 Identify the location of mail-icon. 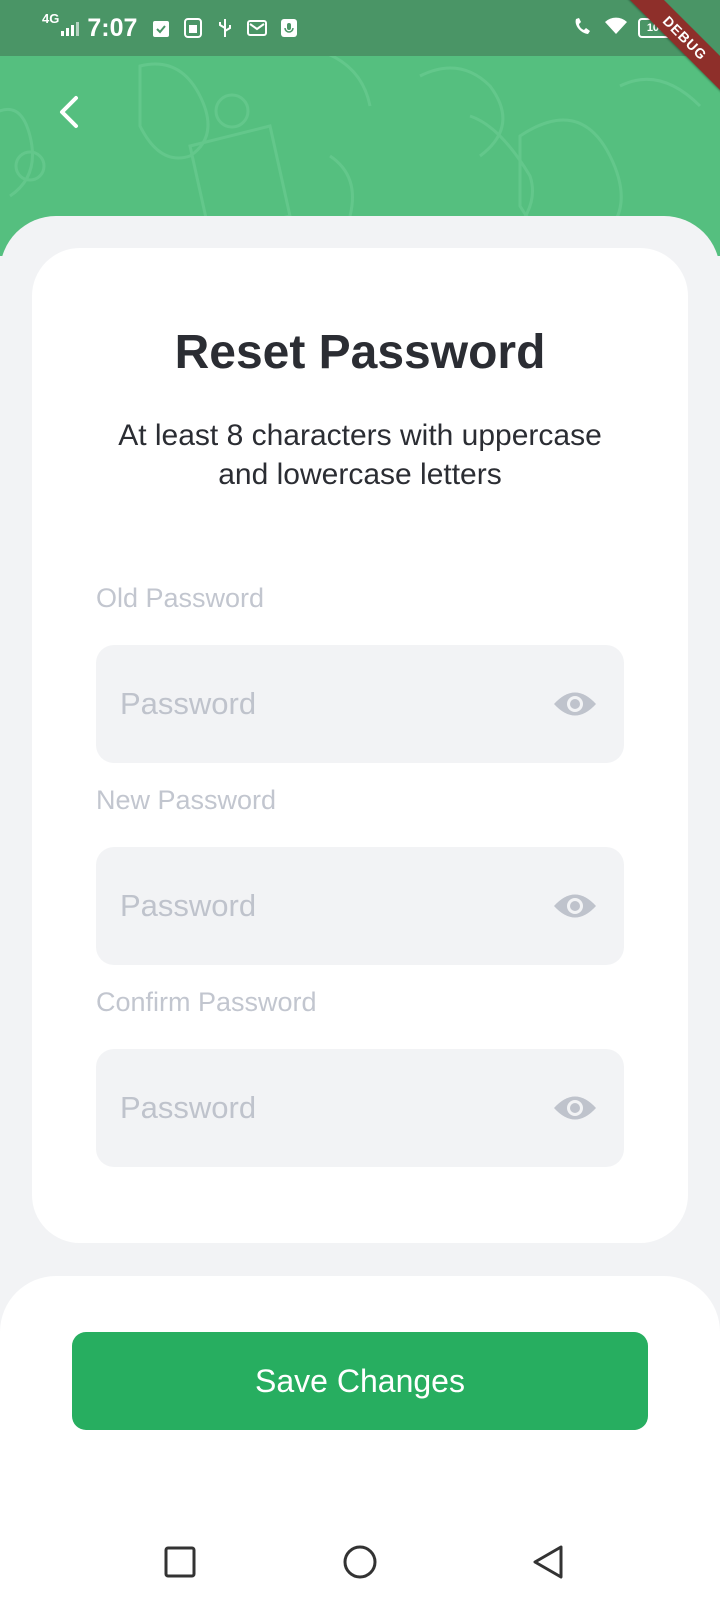
(257, 28).